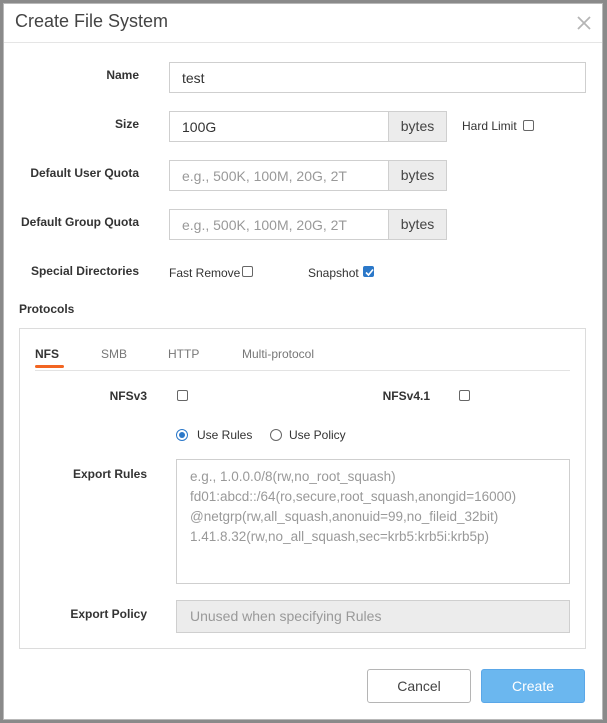 This screenshot has height=723, width=607. What do you see at coordinates (84, 173) in the screenshot?
I see `default-user-quota-label: Default User Quota` at bounding box center [84, 173].